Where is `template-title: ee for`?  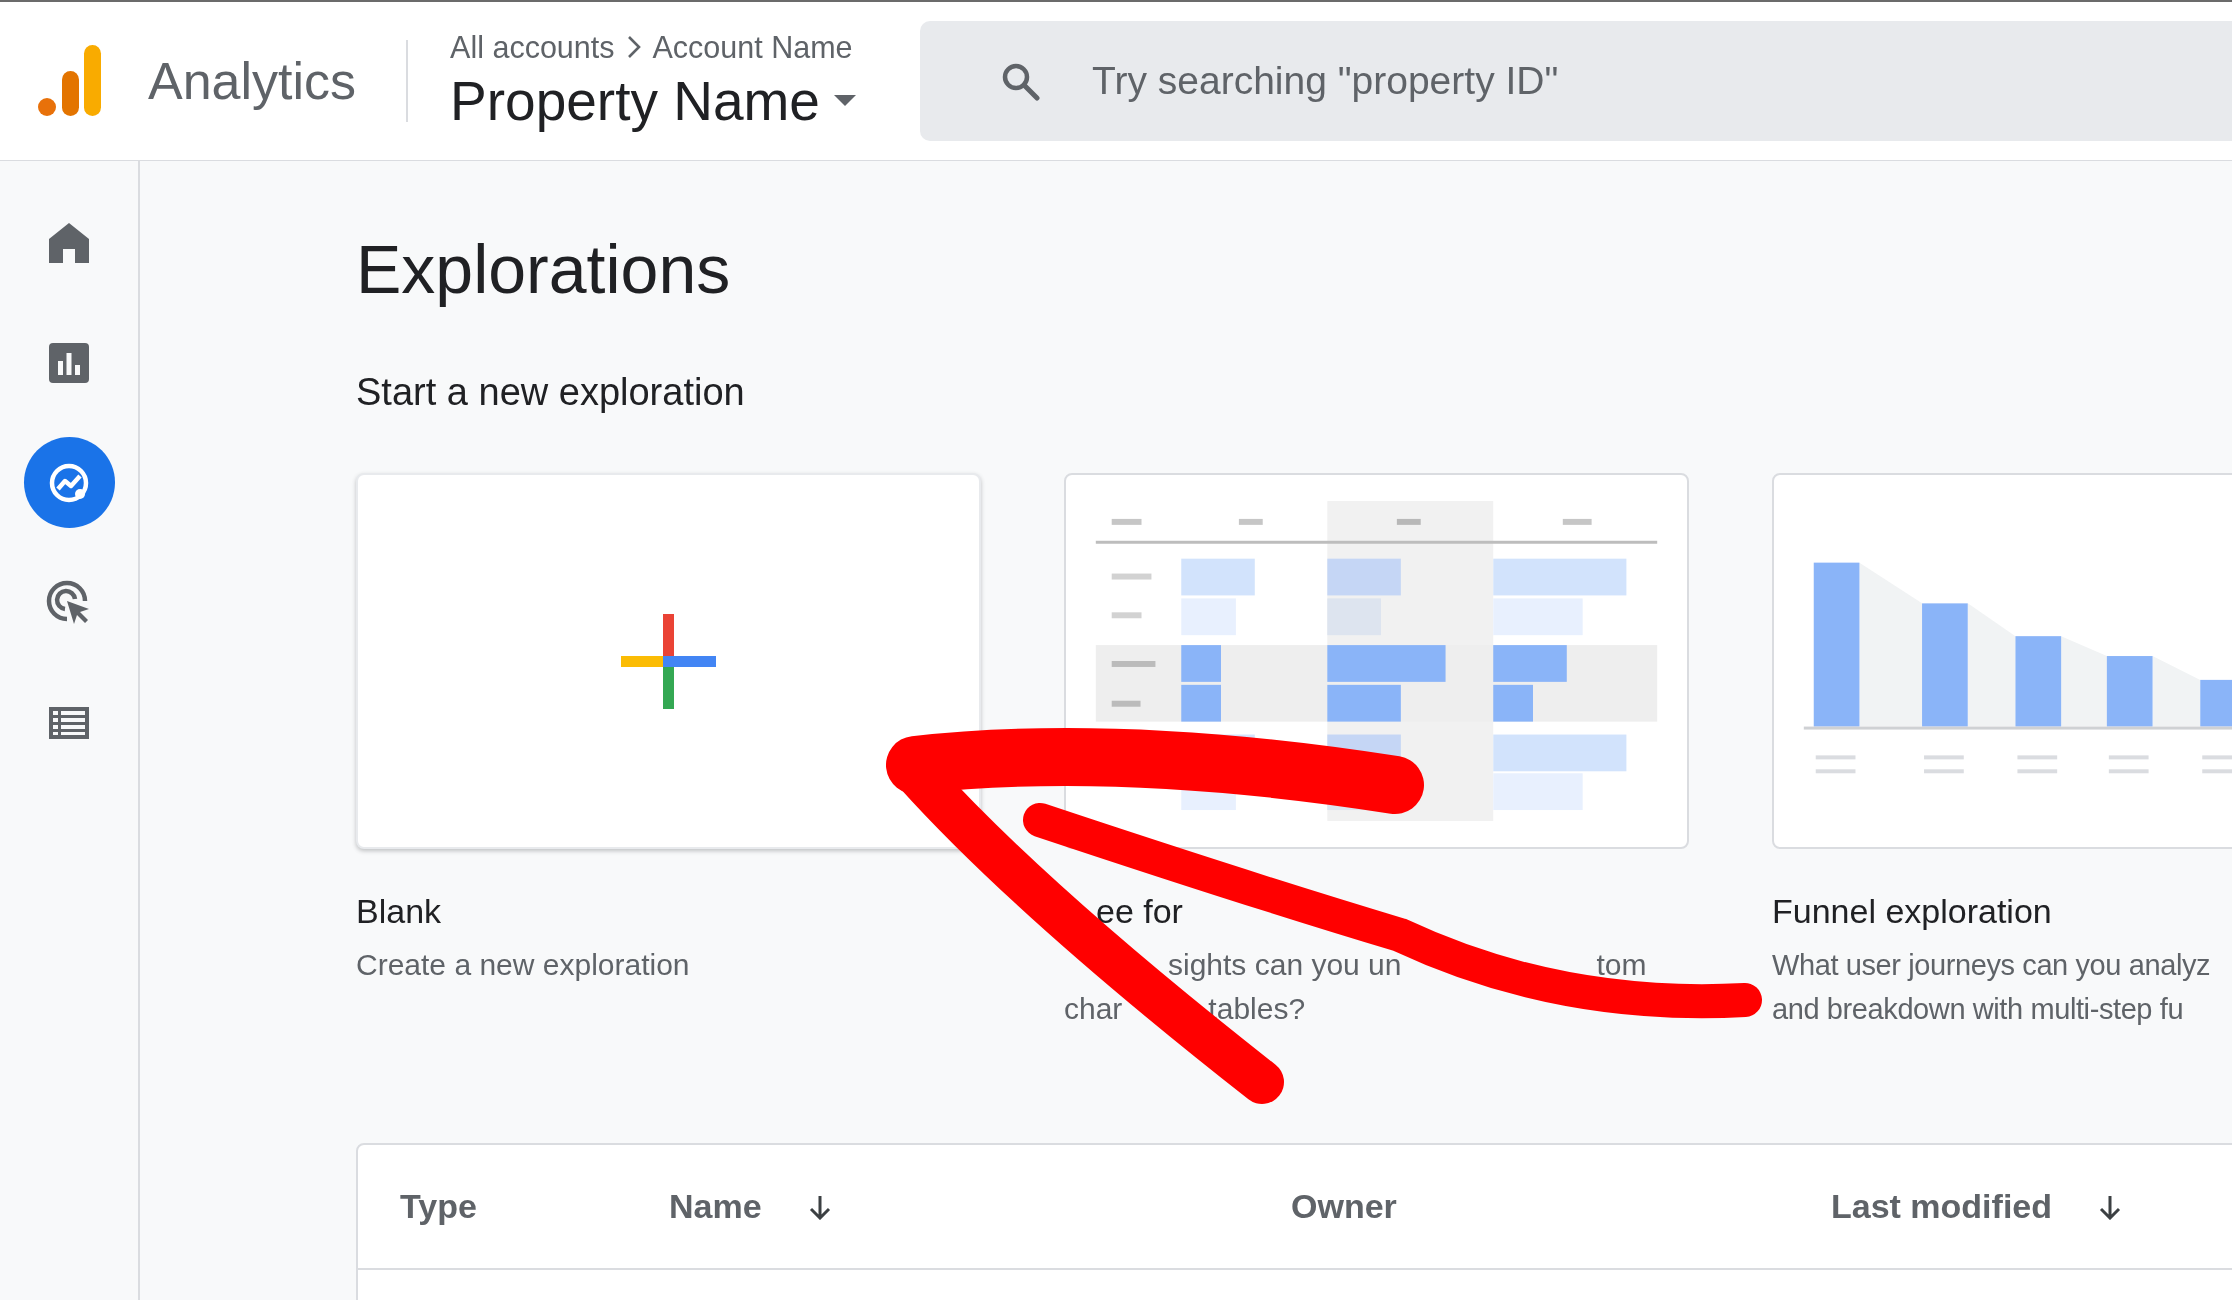
template-title: ee for is located at coordinates (1139, 911).